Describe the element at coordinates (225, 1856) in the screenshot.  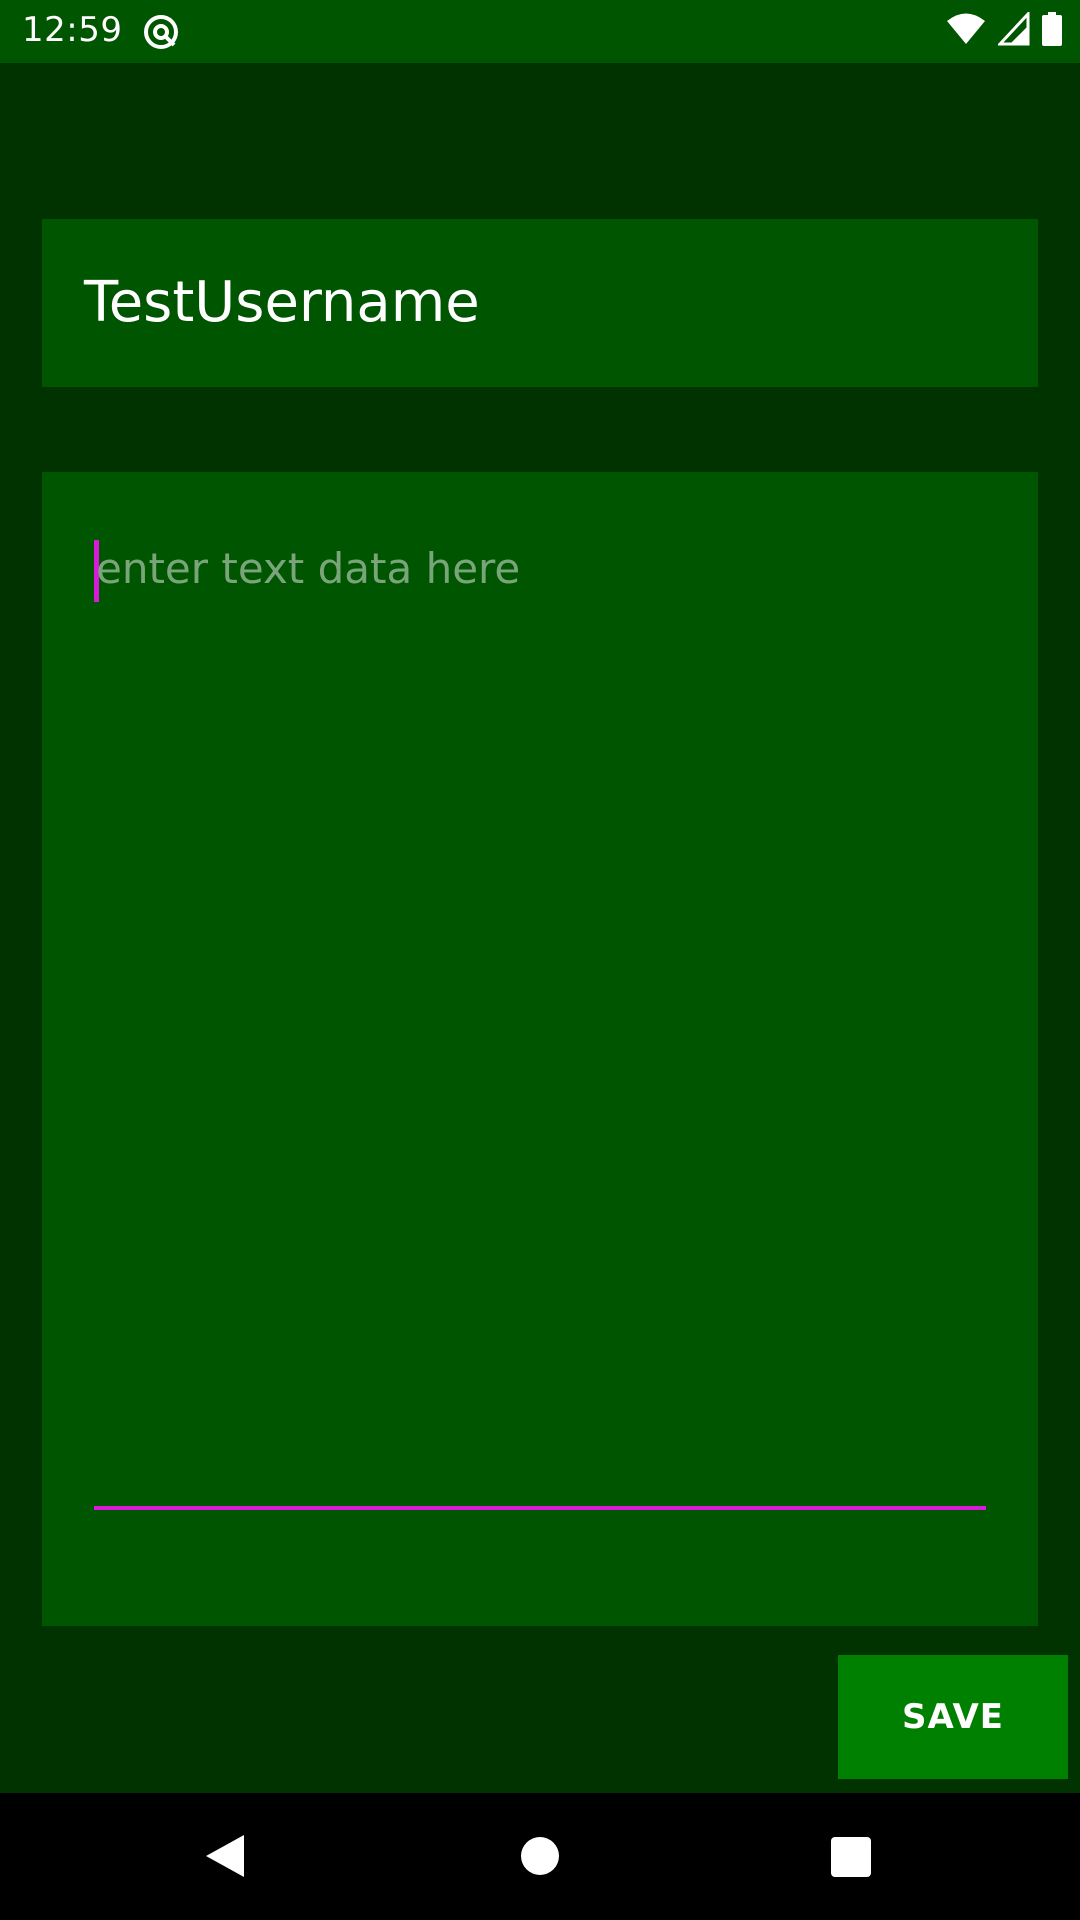
I see `back-icon` at that location.